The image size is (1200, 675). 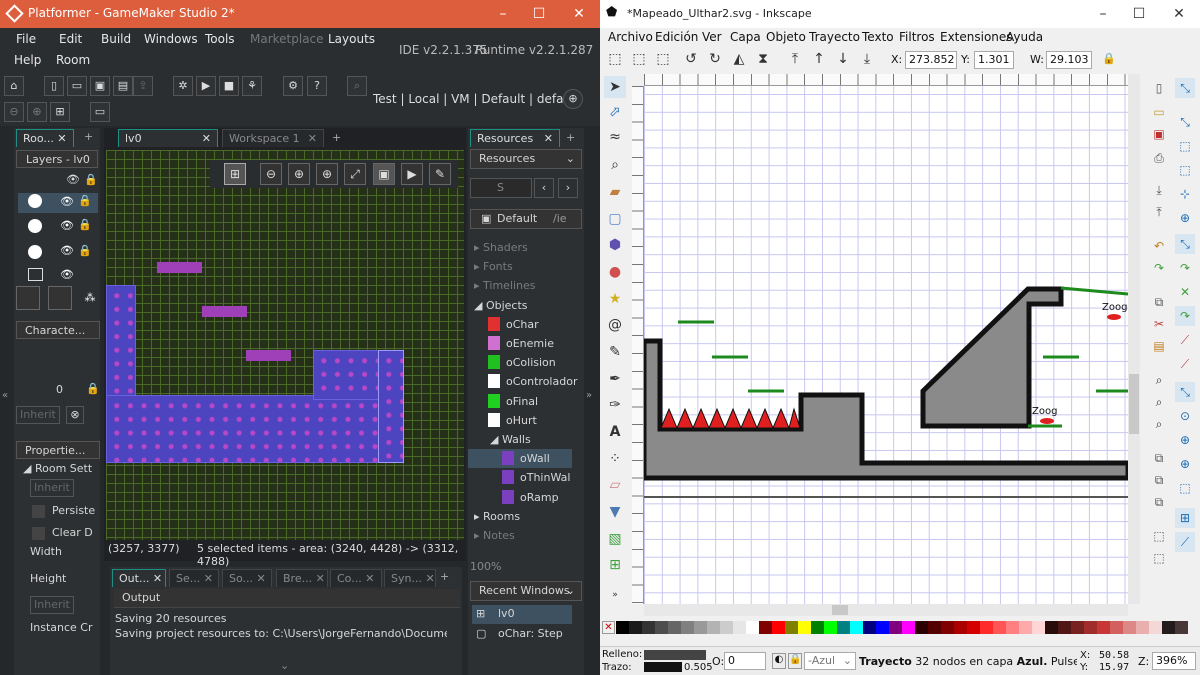 What do you see at coordinates (639, 59) in the screenshot?
I see `select-all-layers-icon: ⬚` at bounding box center [639, 59].